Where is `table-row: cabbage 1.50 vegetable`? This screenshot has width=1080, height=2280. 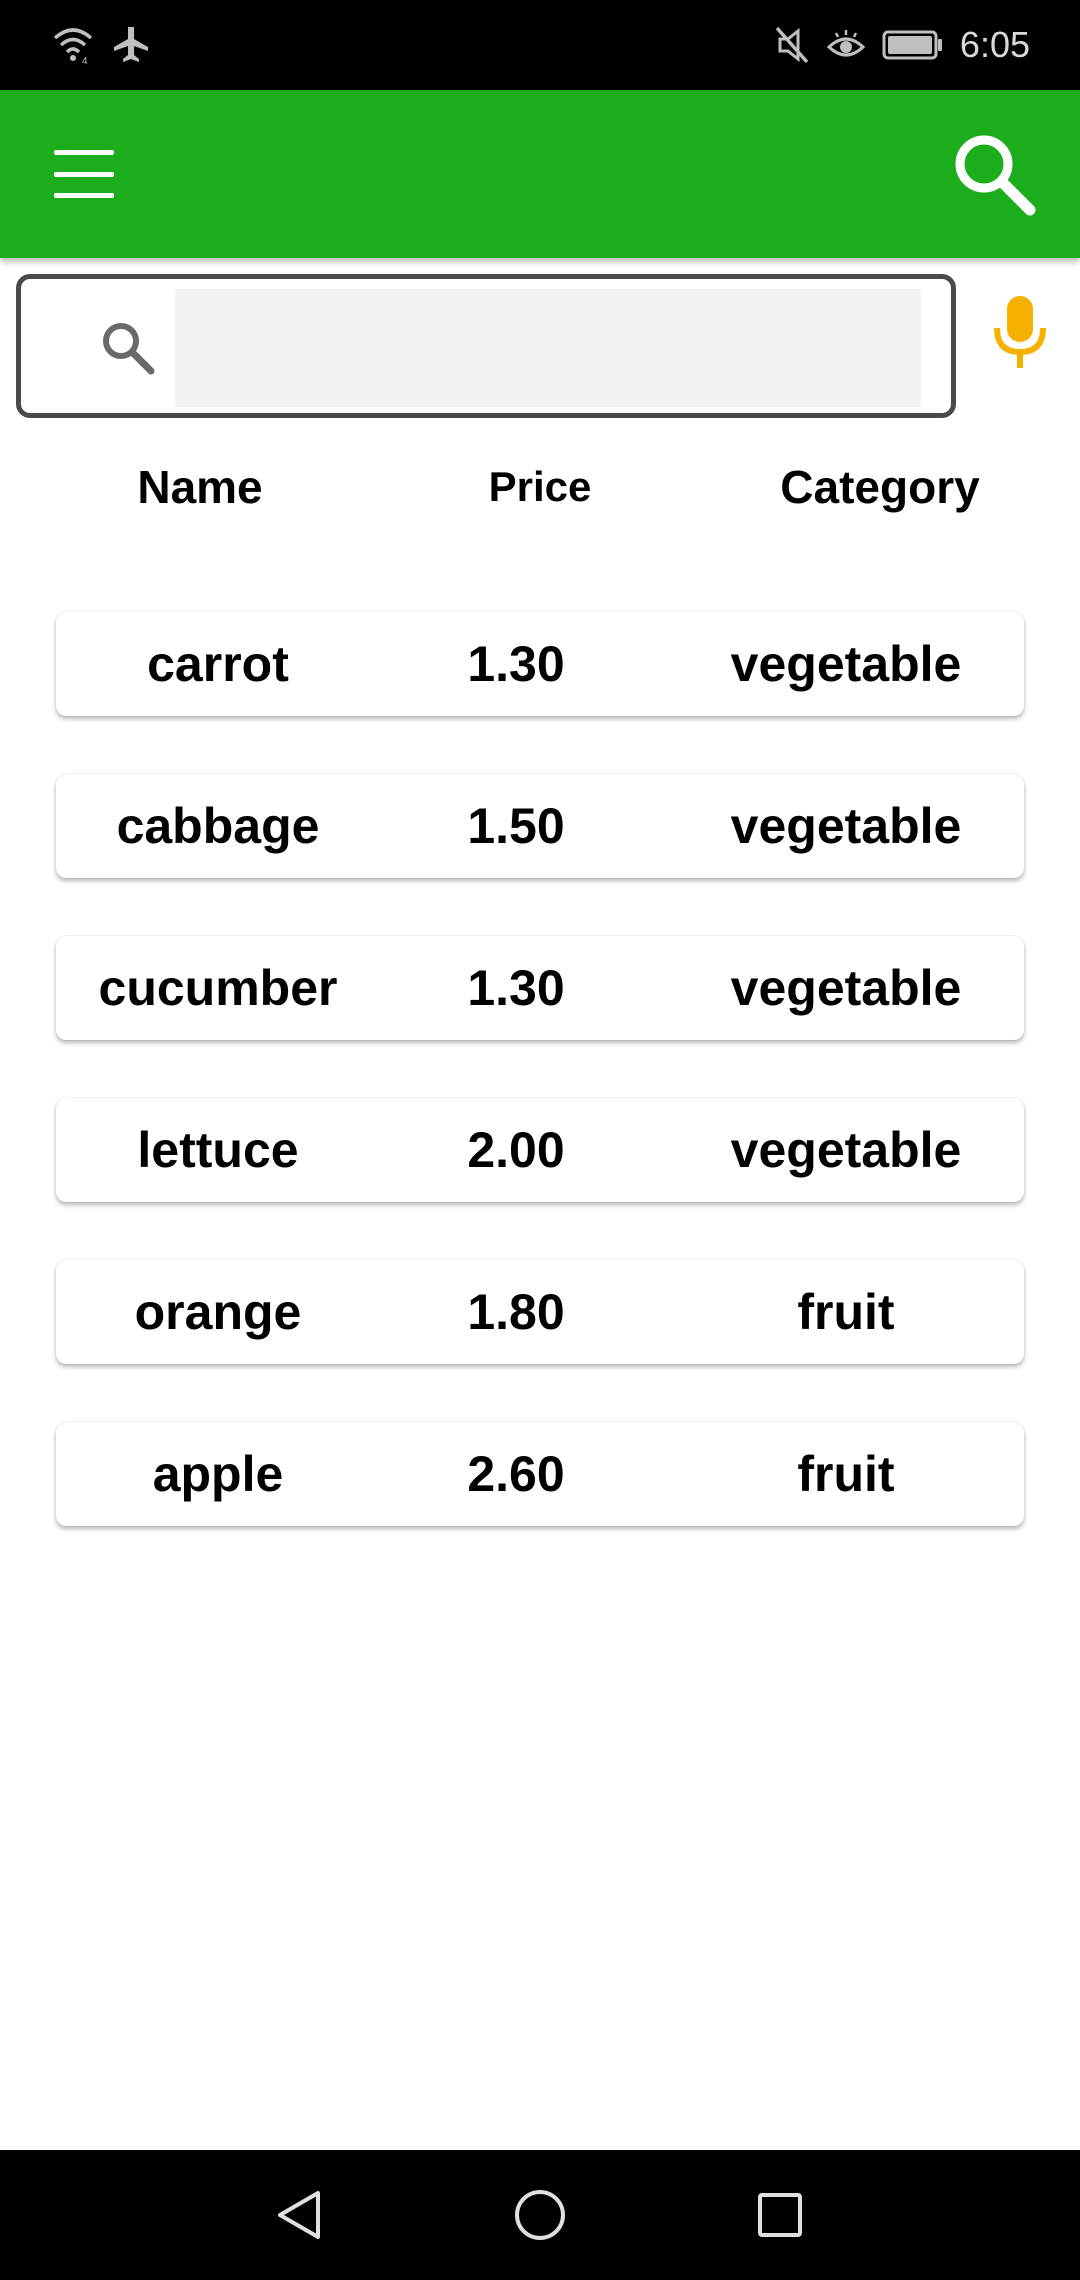 table-row: cabbage 1.50 vegetable is located at coordinates (540, 826).